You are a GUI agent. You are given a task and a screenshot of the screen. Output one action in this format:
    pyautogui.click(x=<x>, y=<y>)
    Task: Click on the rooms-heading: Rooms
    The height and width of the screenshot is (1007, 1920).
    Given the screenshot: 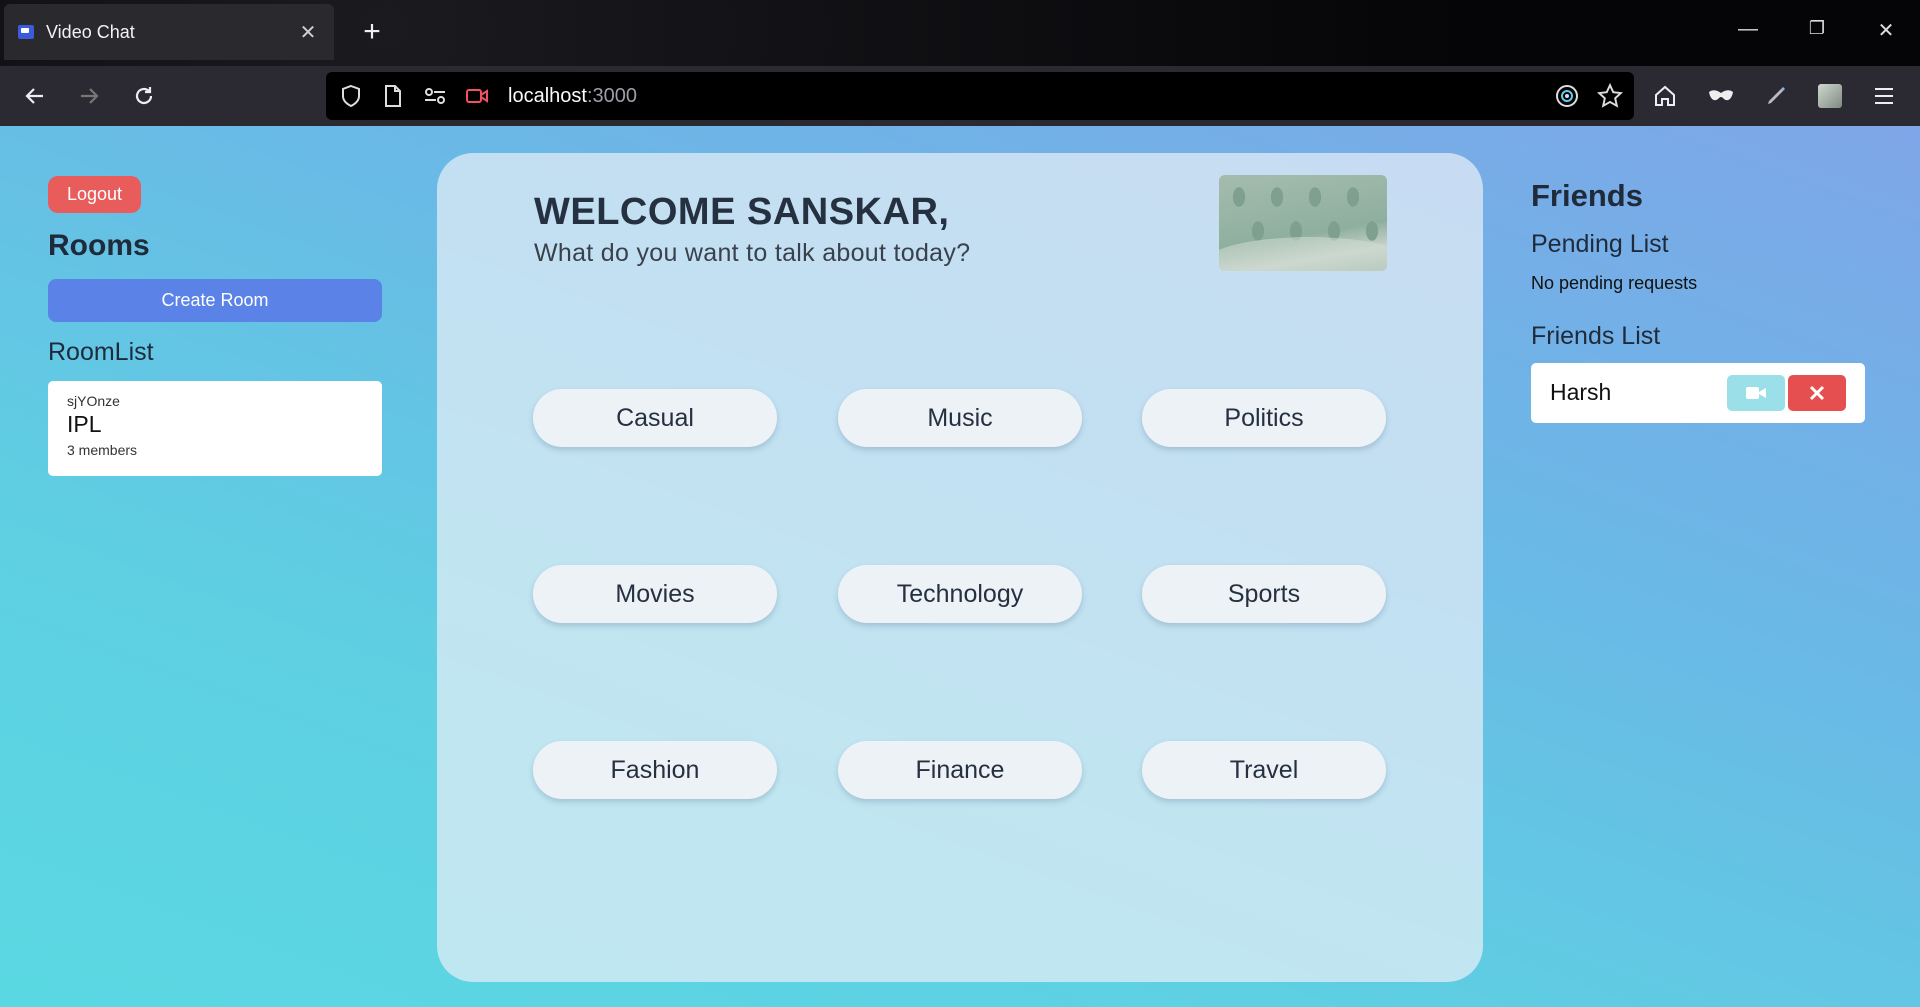 What is the action you would take?
    pyautogui.click(x=99, y=245)
    